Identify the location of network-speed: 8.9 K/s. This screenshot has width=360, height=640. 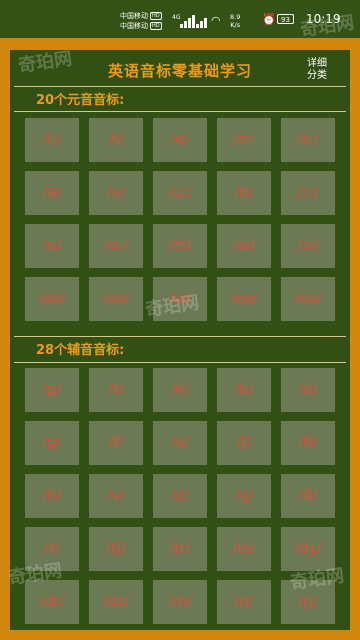
(235, 21).